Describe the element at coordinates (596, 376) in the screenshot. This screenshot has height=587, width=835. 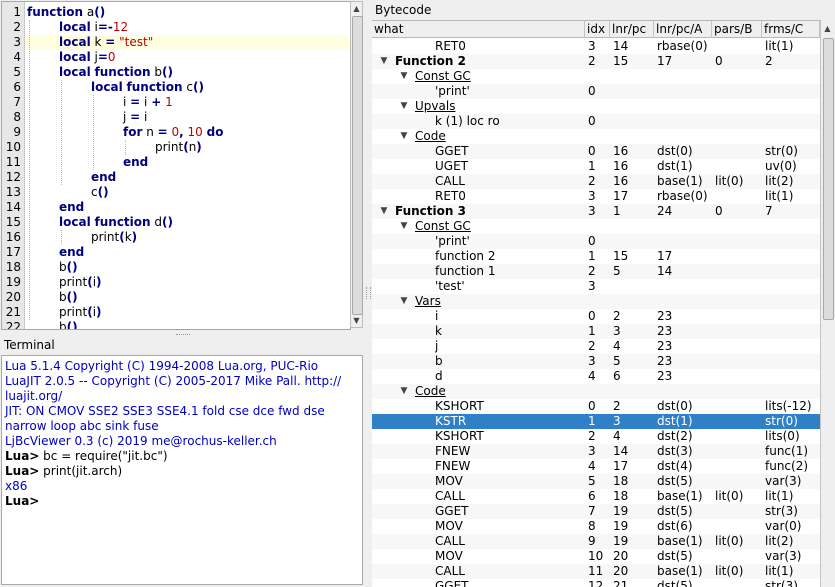
I see `tree-row: d 4 6 23` at that location.